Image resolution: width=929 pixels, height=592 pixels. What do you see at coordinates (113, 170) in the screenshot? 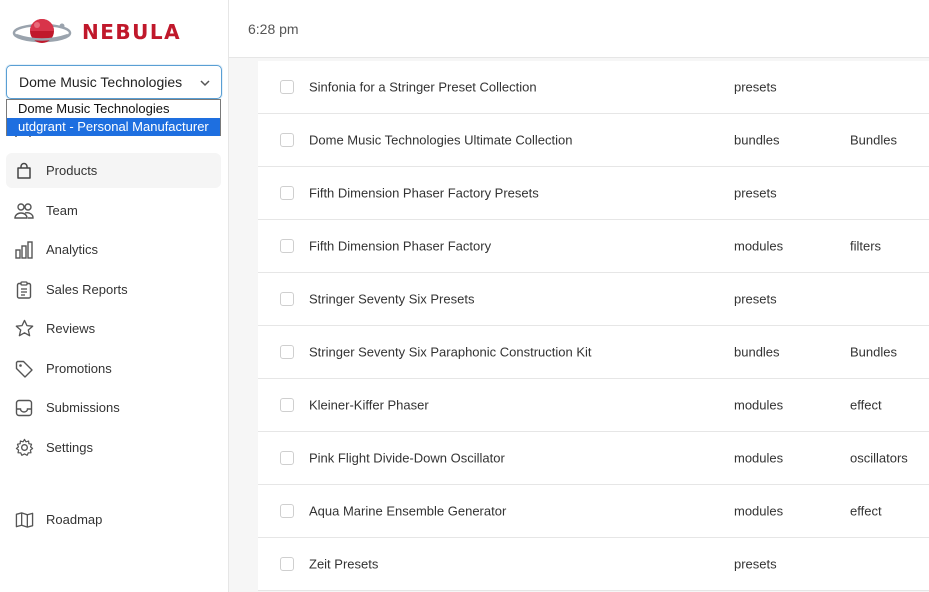
I see `sidebar-item-products: Products` at bounding box center [113, 170].